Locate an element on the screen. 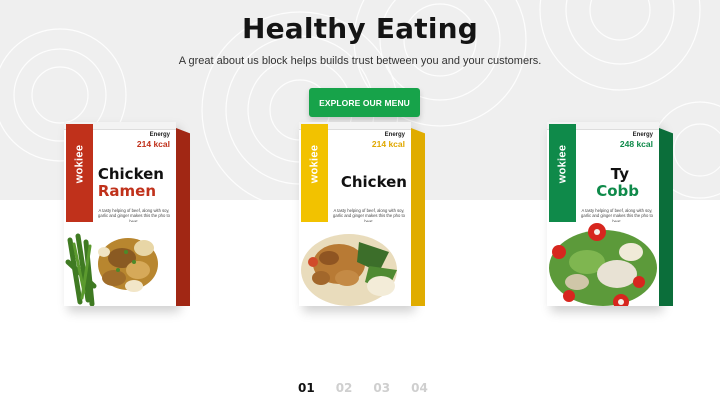  page-indicator-03: 03 is located at coordinates (381, 388).